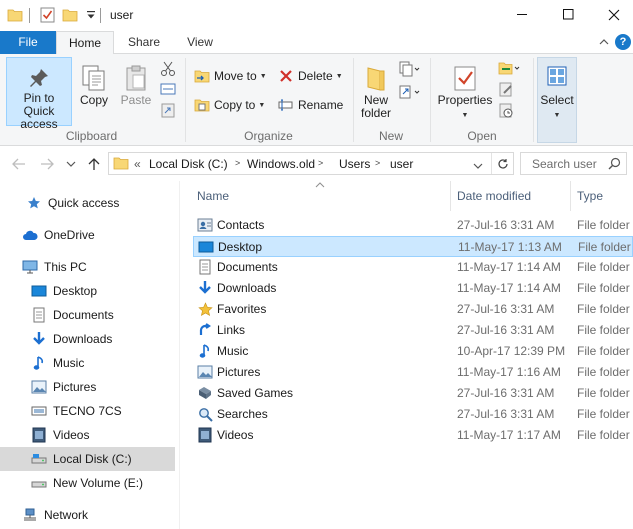 The height and width of the screenshot is (529, 633). Describe the element at coordinates (87, 363) in the screenshot. I see `nav-item-music: Music` at that location.